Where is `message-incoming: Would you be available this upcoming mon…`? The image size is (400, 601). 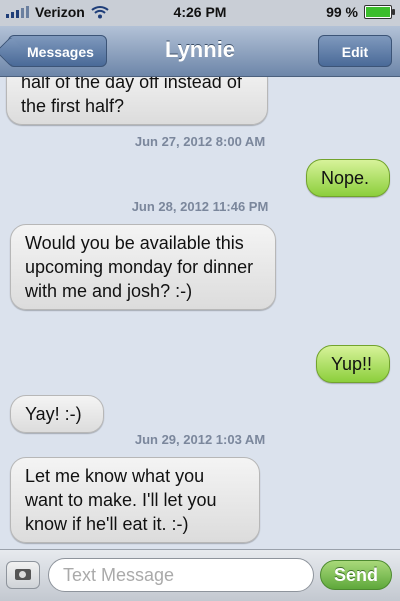 message-incoming: Would you be available this upcoming mon… is located at coordinates (143, 267).